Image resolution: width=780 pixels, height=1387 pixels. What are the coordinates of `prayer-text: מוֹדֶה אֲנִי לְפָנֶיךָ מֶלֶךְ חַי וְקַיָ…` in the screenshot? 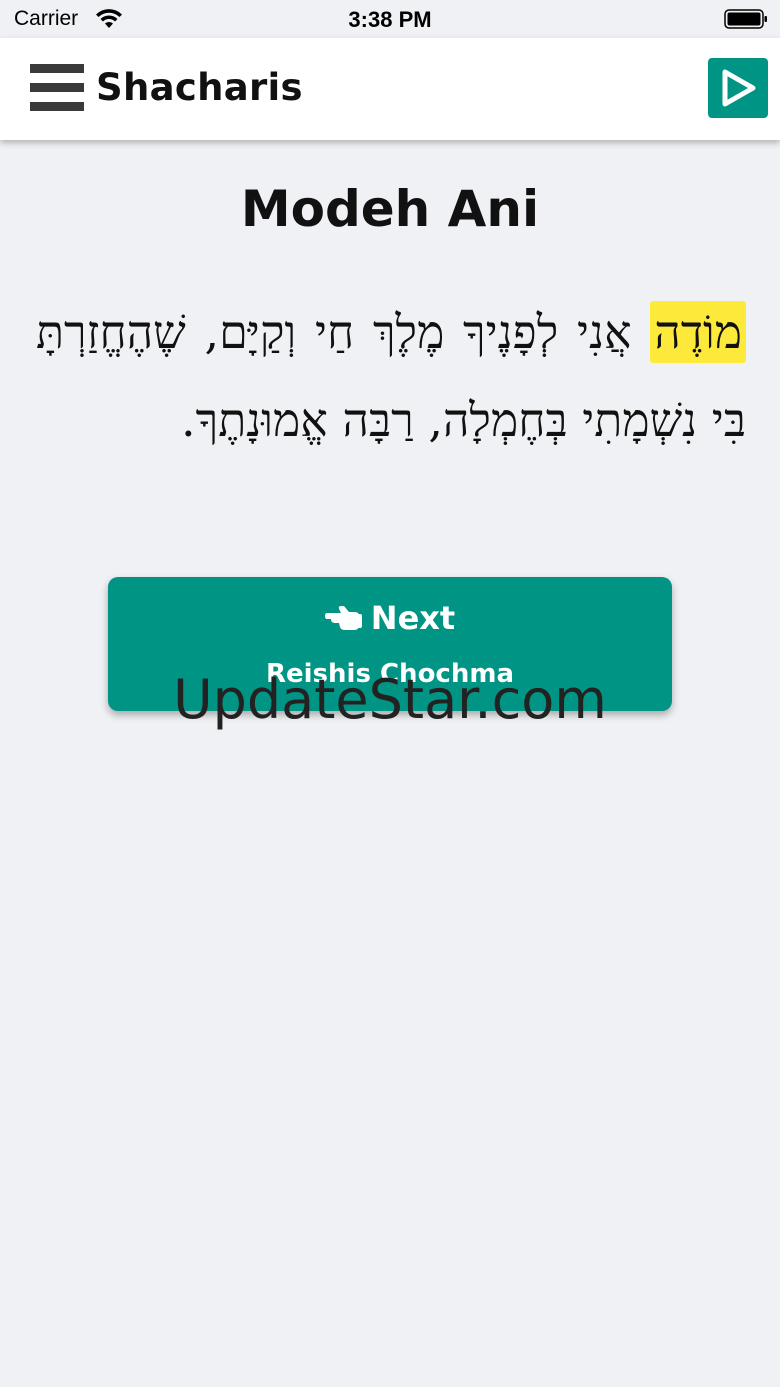 It's located at (391, 376).